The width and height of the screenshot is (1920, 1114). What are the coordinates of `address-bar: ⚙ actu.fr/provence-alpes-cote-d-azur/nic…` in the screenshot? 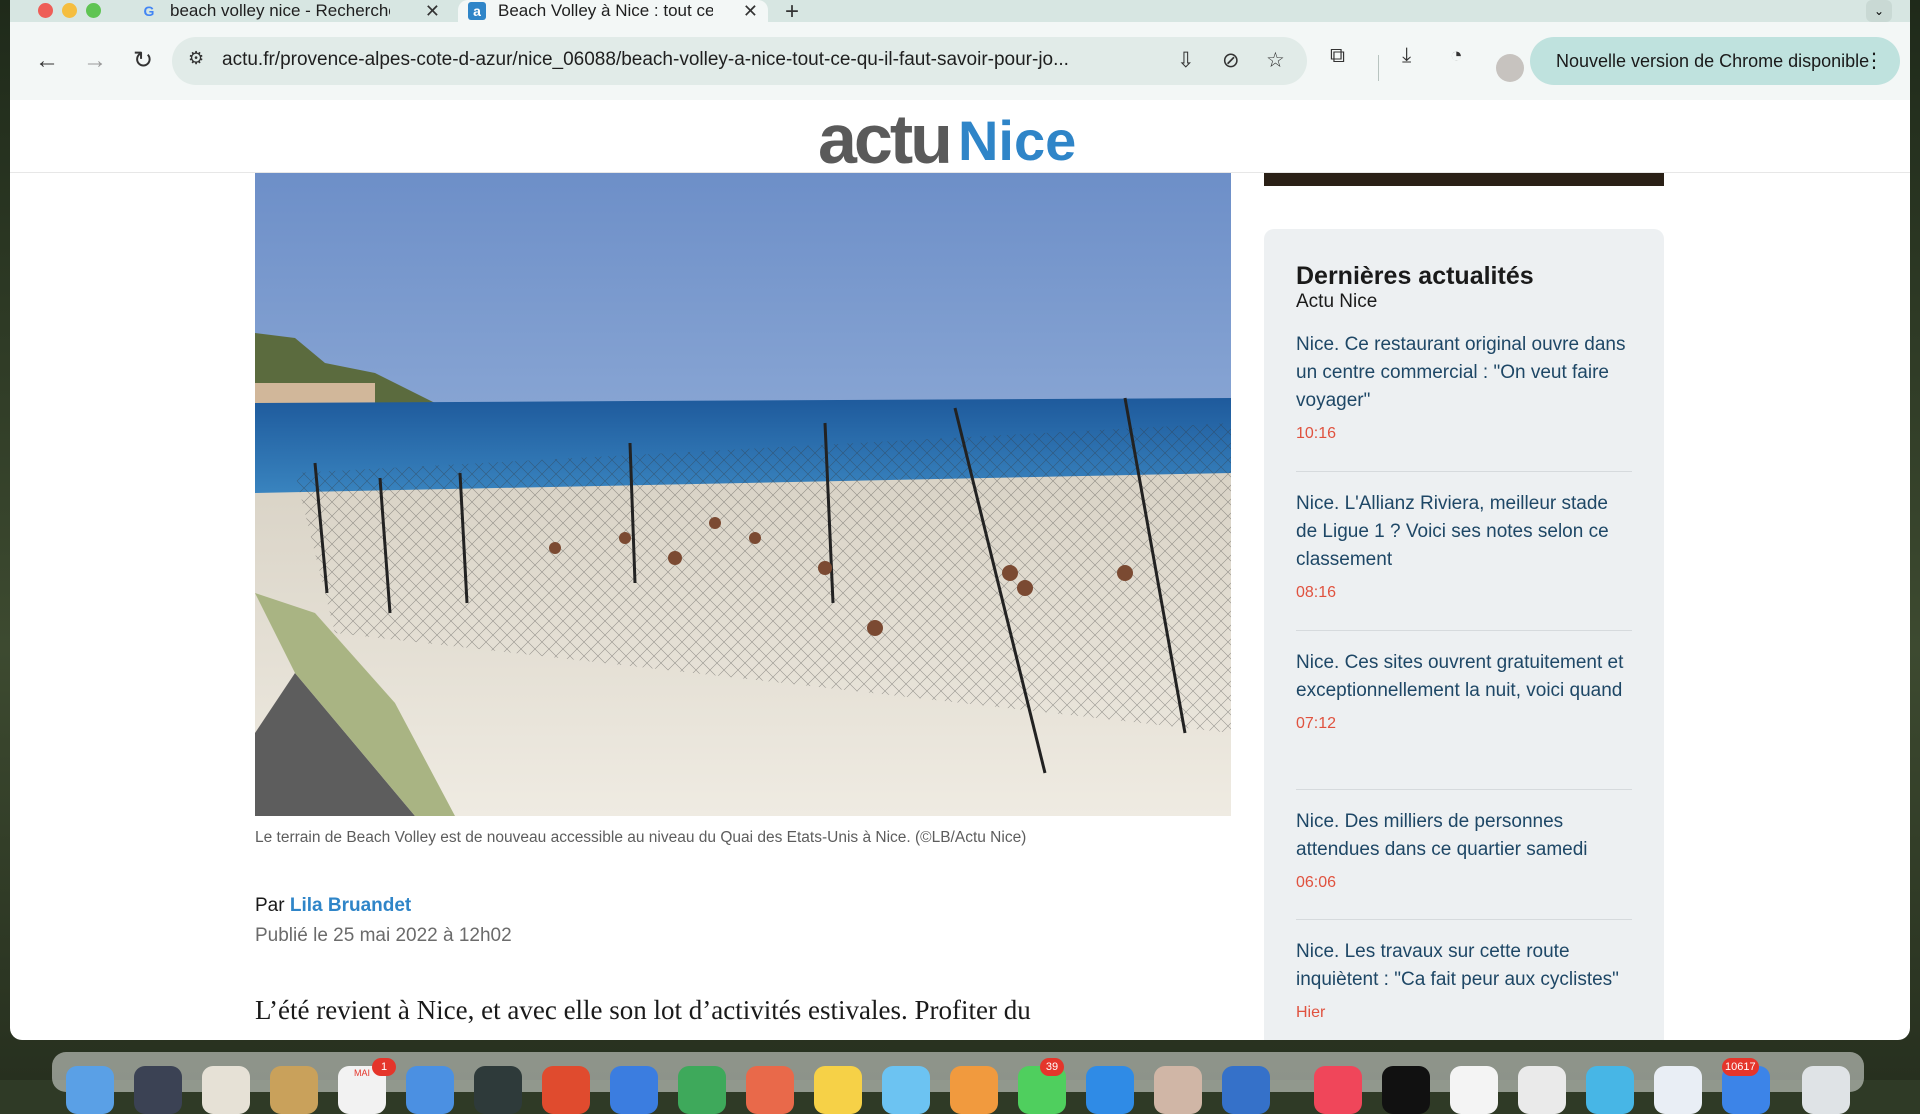 It's located at (739, 61).